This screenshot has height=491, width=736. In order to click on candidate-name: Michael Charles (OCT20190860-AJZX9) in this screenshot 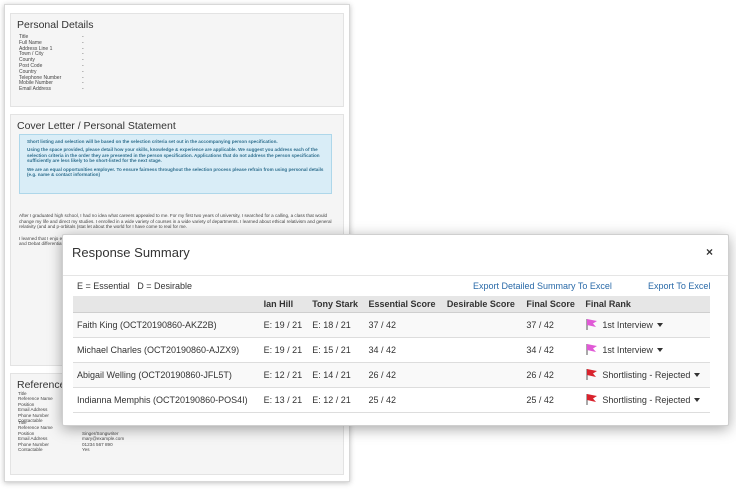, I will do `click(166, 350)`.